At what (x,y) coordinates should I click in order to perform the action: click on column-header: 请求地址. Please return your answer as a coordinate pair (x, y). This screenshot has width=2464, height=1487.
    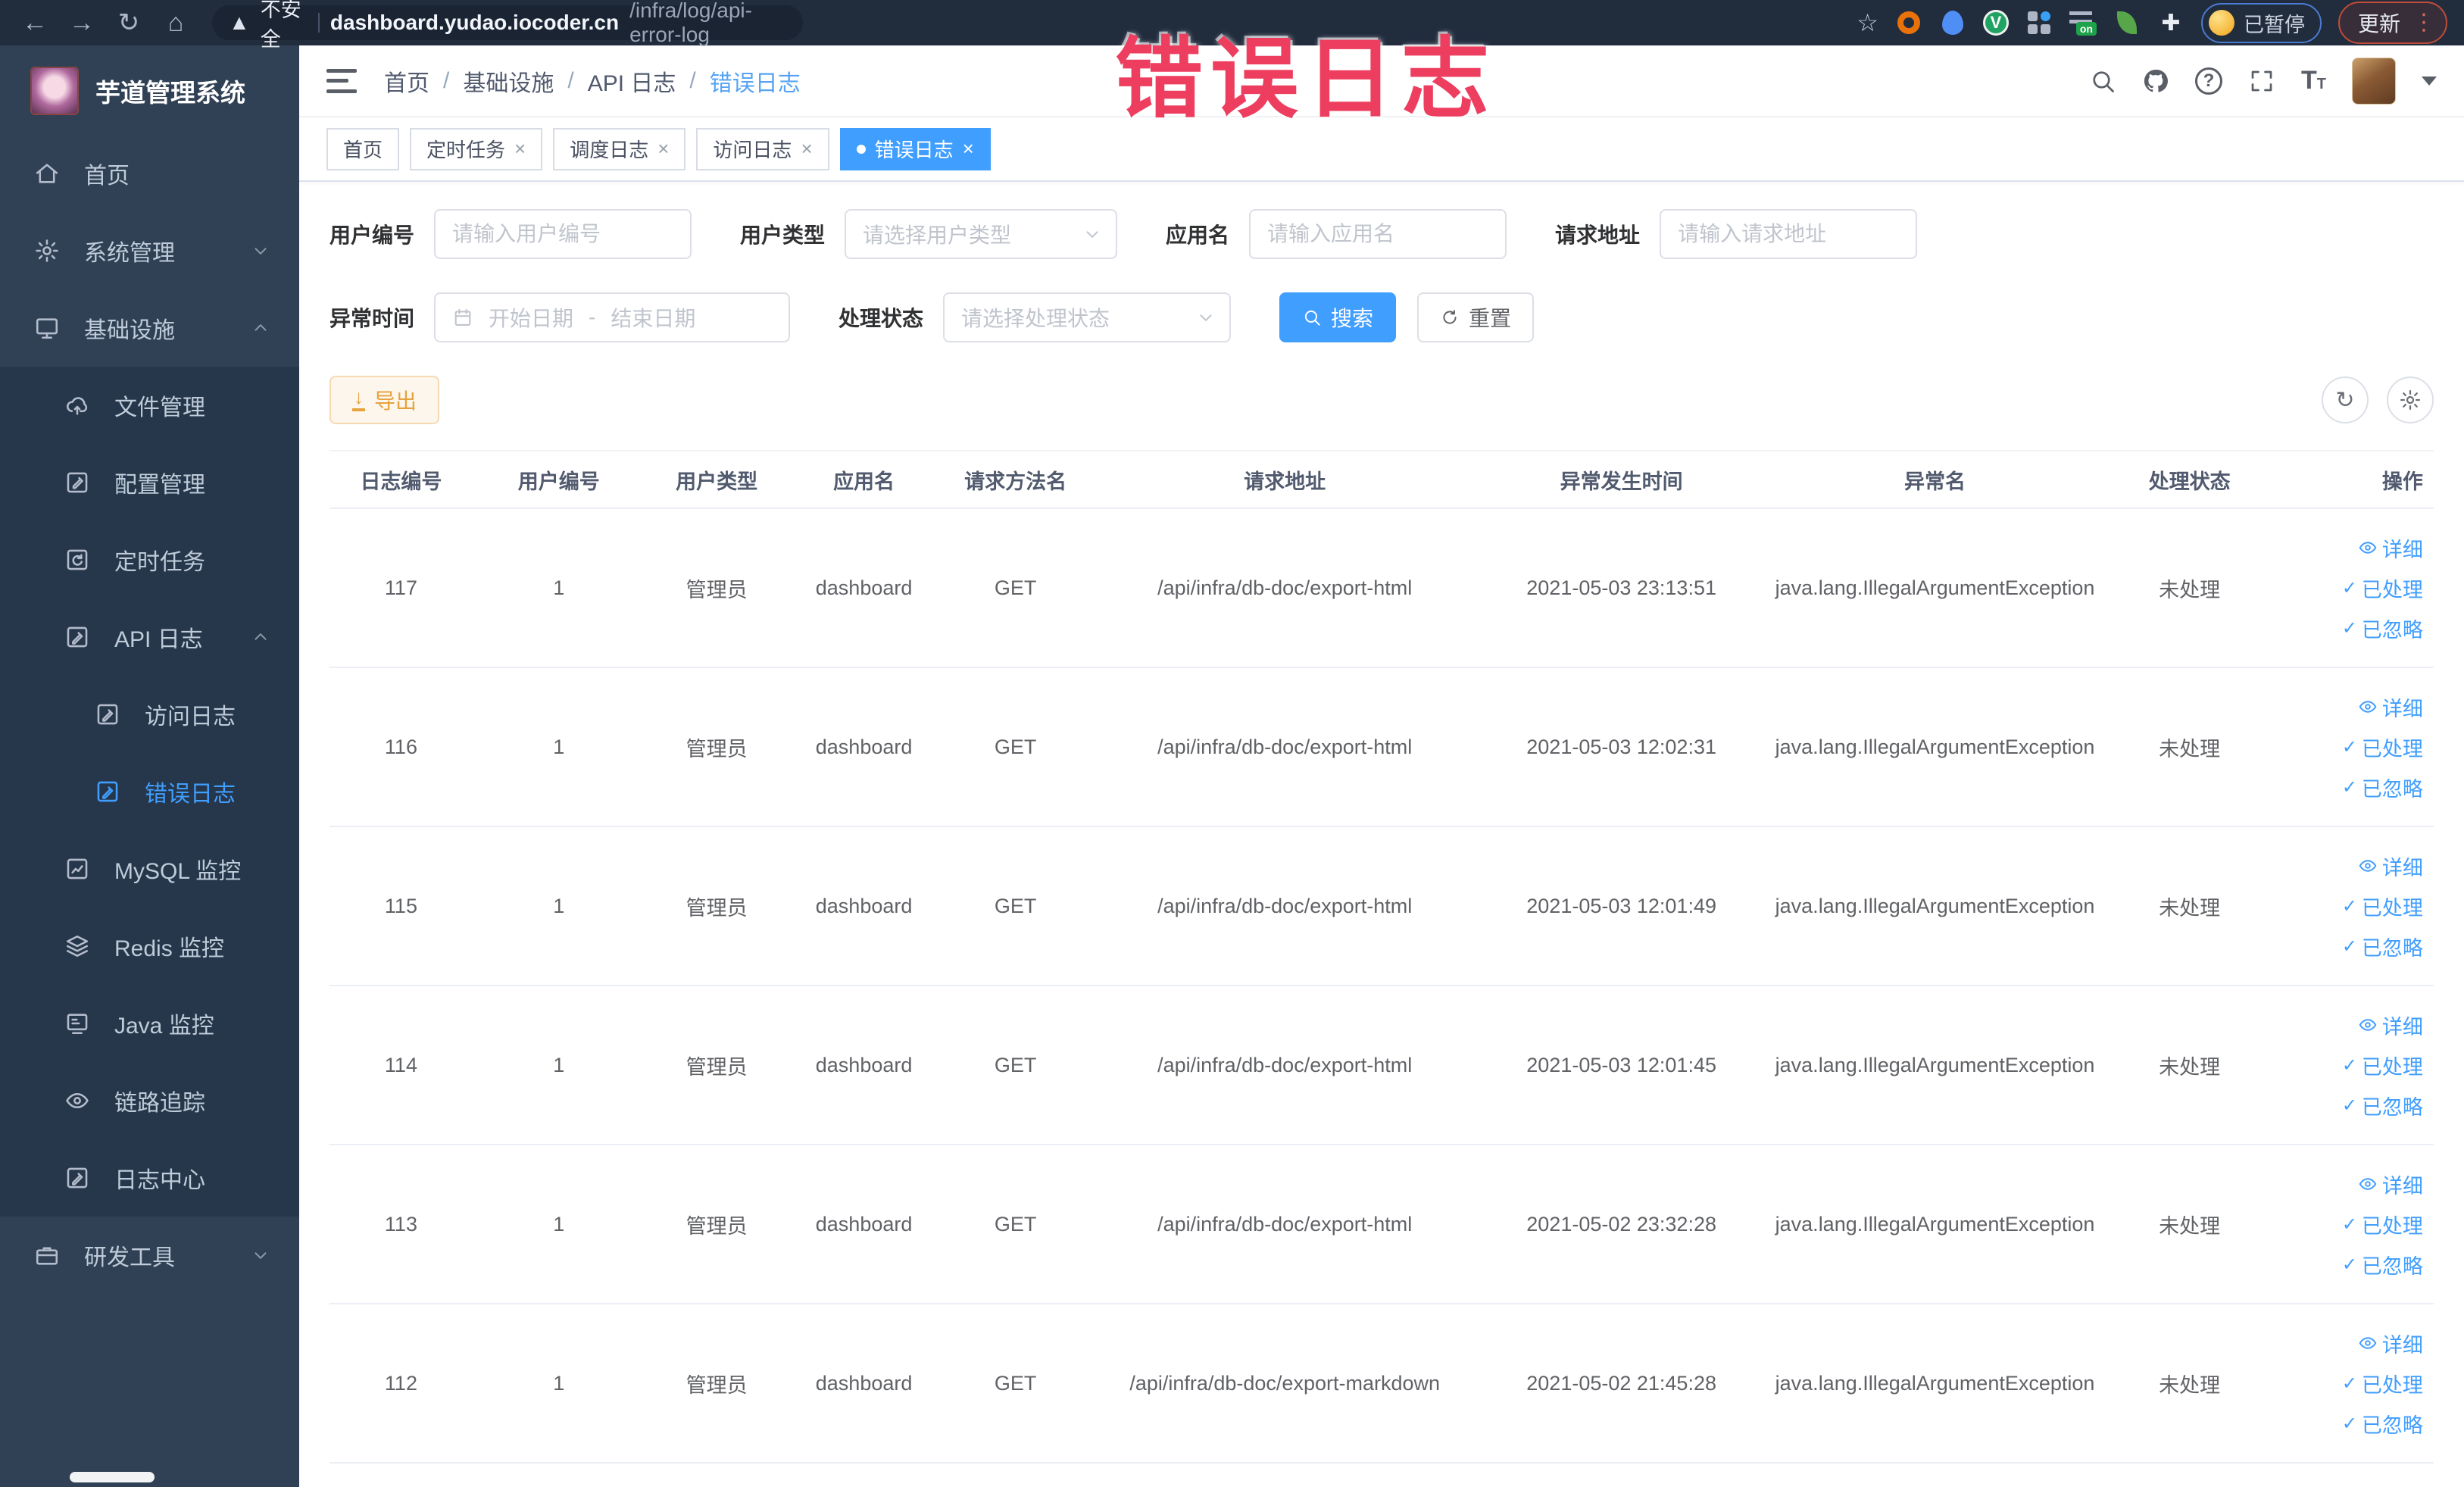
    Looking at the image, I should click on (1285, 481).